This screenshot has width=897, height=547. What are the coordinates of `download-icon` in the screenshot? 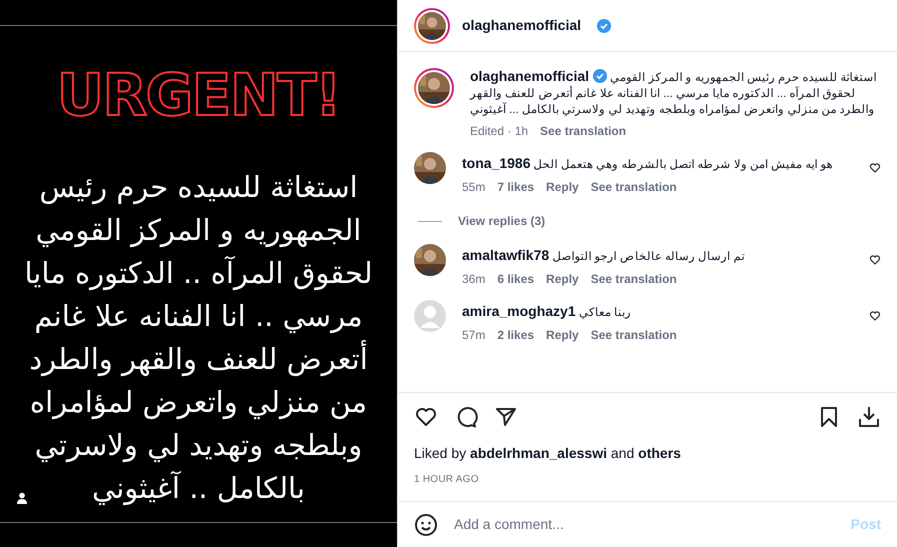 It's located at (869, 417).